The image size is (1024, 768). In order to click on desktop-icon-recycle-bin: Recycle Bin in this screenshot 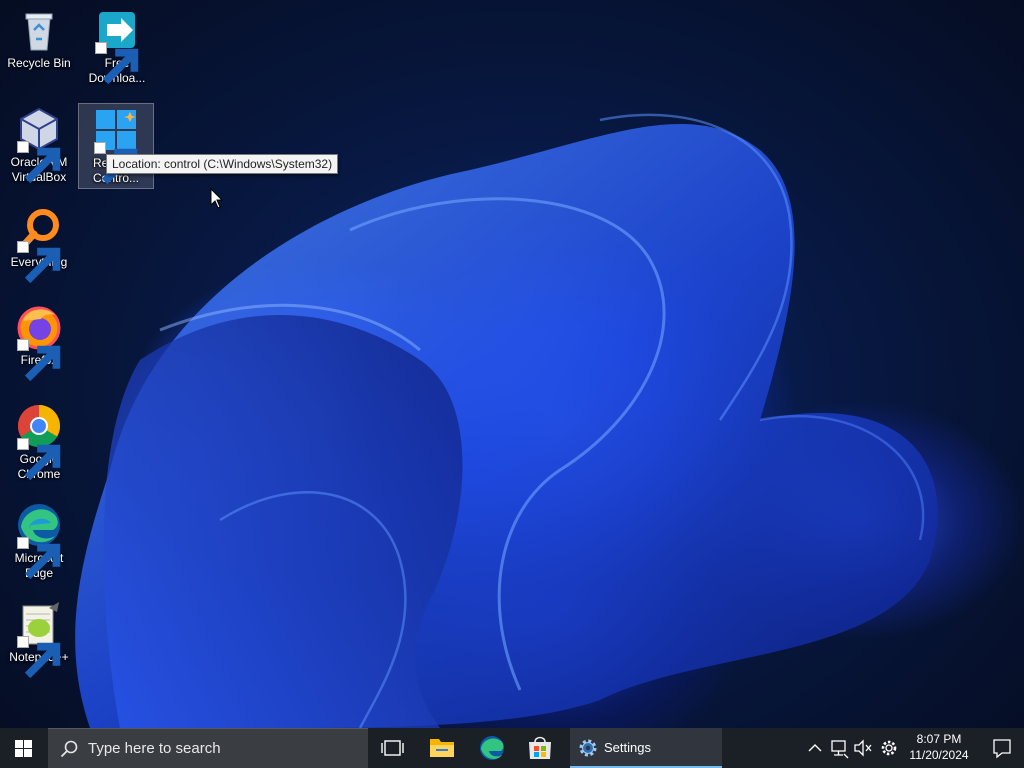, I will do `click(39, 38)`.